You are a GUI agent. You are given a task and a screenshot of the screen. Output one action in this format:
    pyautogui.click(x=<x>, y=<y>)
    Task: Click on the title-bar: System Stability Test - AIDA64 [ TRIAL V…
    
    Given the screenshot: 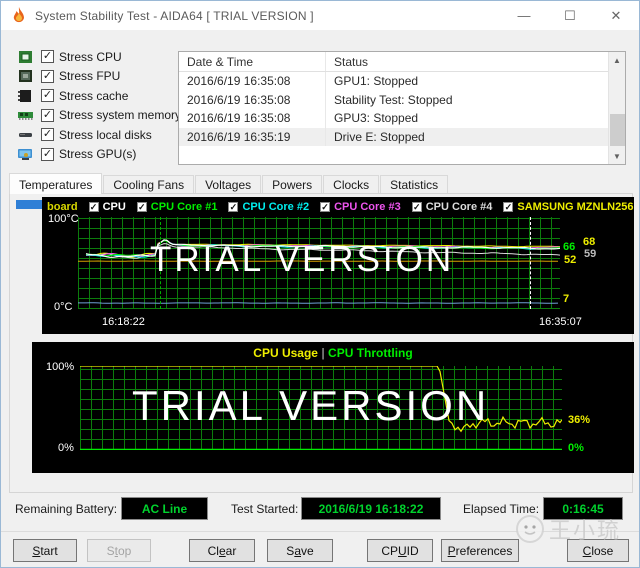 What is the action you would take?
    pyautogui.click(x=320, y=15)
    